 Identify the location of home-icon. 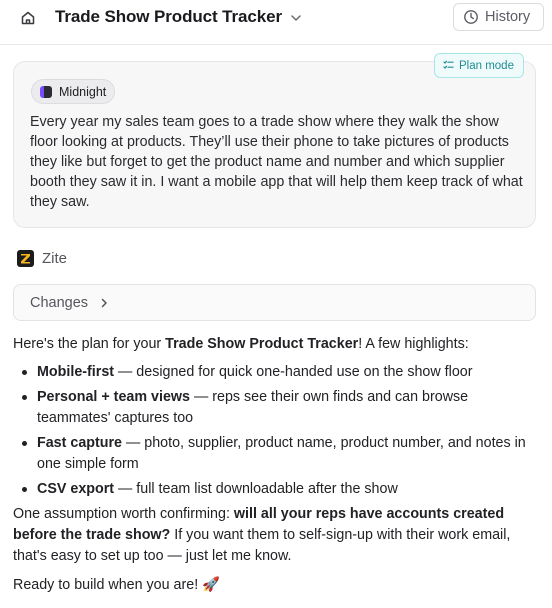
(28, 18).